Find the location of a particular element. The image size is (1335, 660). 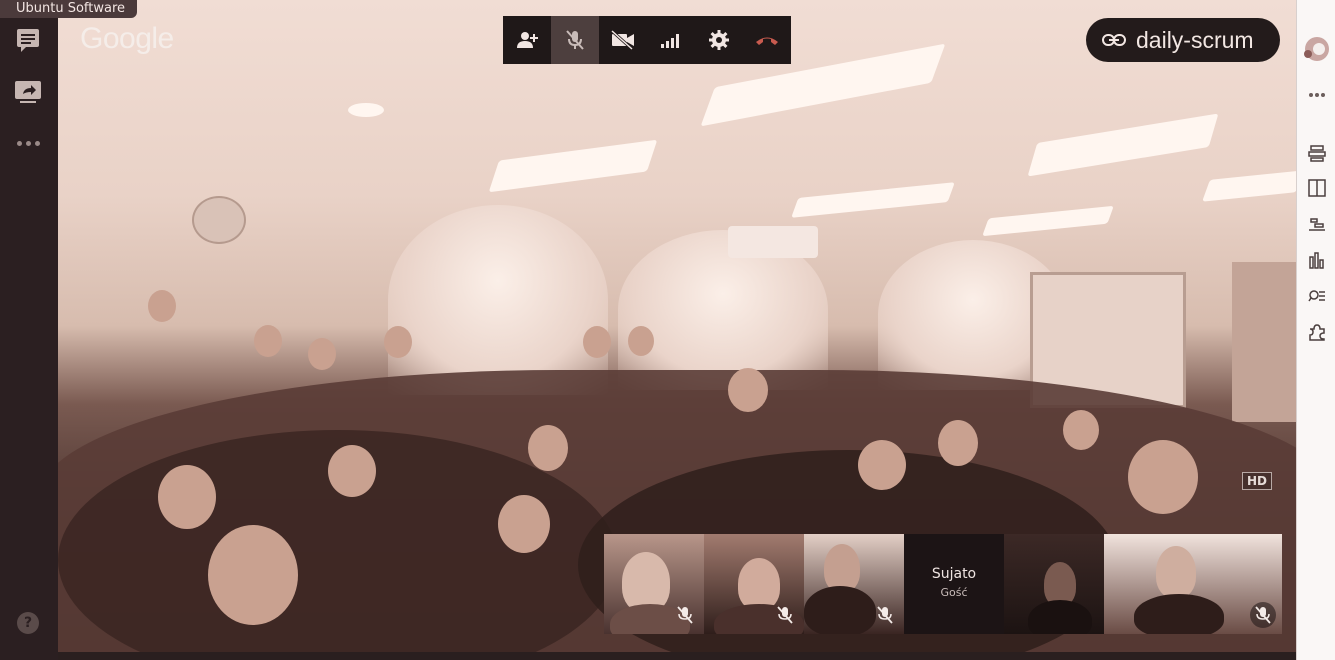

timeline-icon is located at coordinates (1317, 223).